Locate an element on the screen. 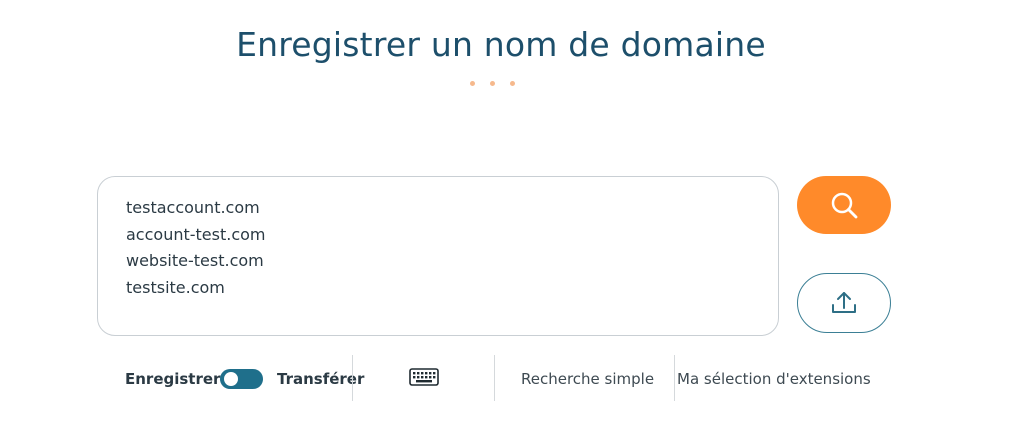 Image resolution: width=1024 pixels, height=434 pixels. page-title: Enregistrer un nom de domaine is located at coordinates (501, 44).